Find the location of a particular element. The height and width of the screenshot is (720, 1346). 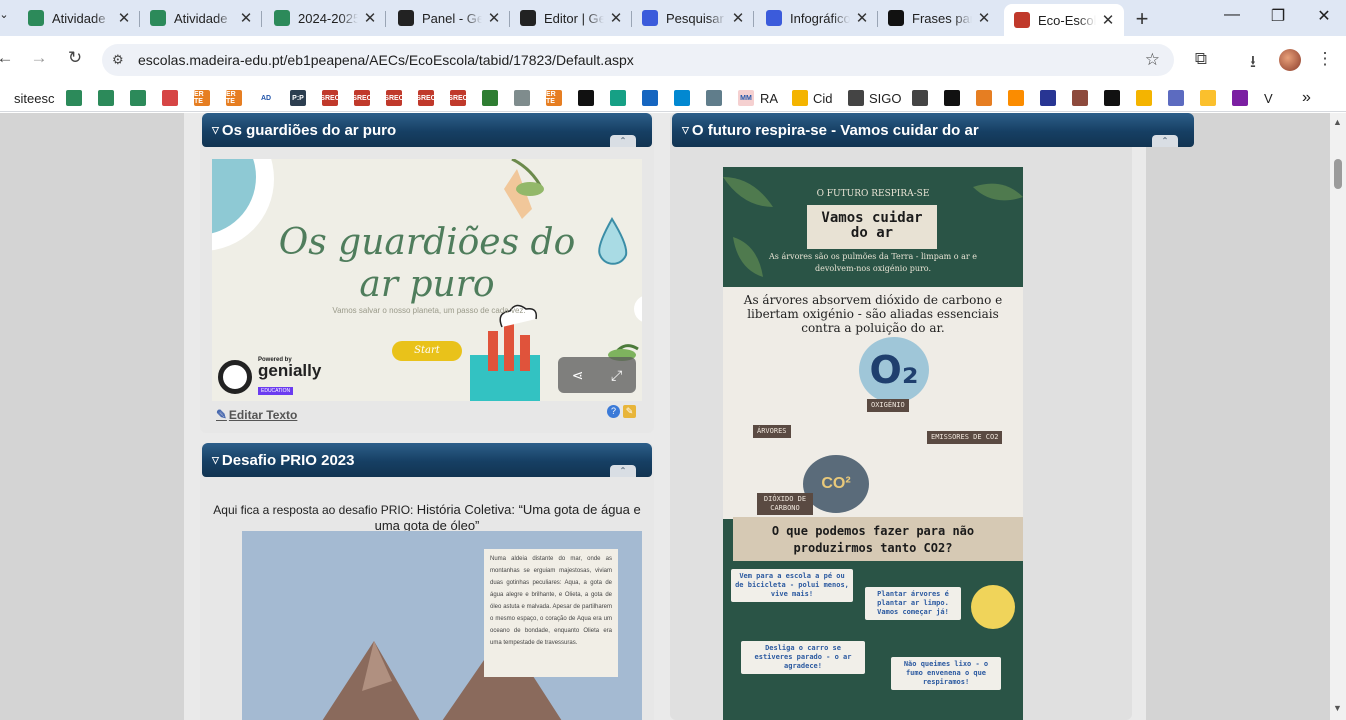

close-window-icon: ✕ is located at coordinates (1324, 16).